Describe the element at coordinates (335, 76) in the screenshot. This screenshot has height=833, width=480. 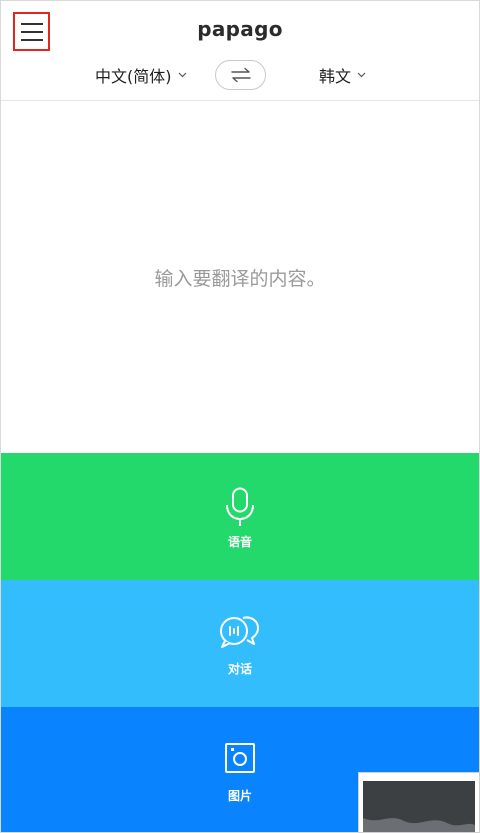
I see `target-language-label: 韩文` at that location.